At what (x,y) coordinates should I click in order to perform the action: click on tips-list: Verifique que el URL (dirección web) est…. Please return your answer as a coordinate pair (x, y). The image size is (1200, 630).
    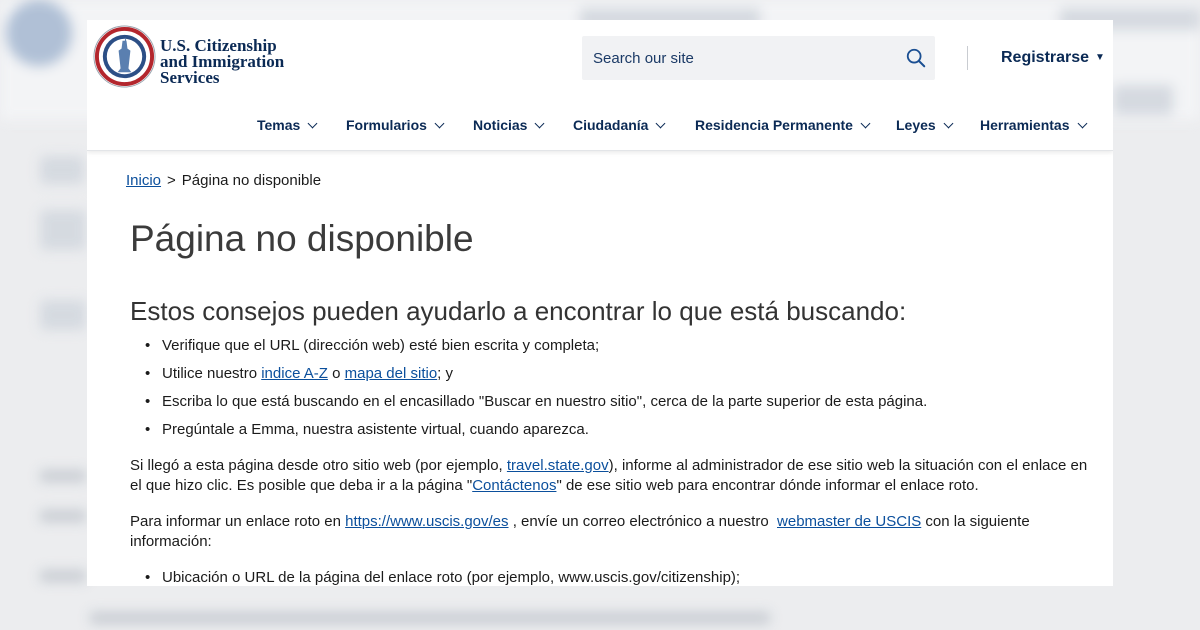
    Looking at the image, I should click on (536, 393).